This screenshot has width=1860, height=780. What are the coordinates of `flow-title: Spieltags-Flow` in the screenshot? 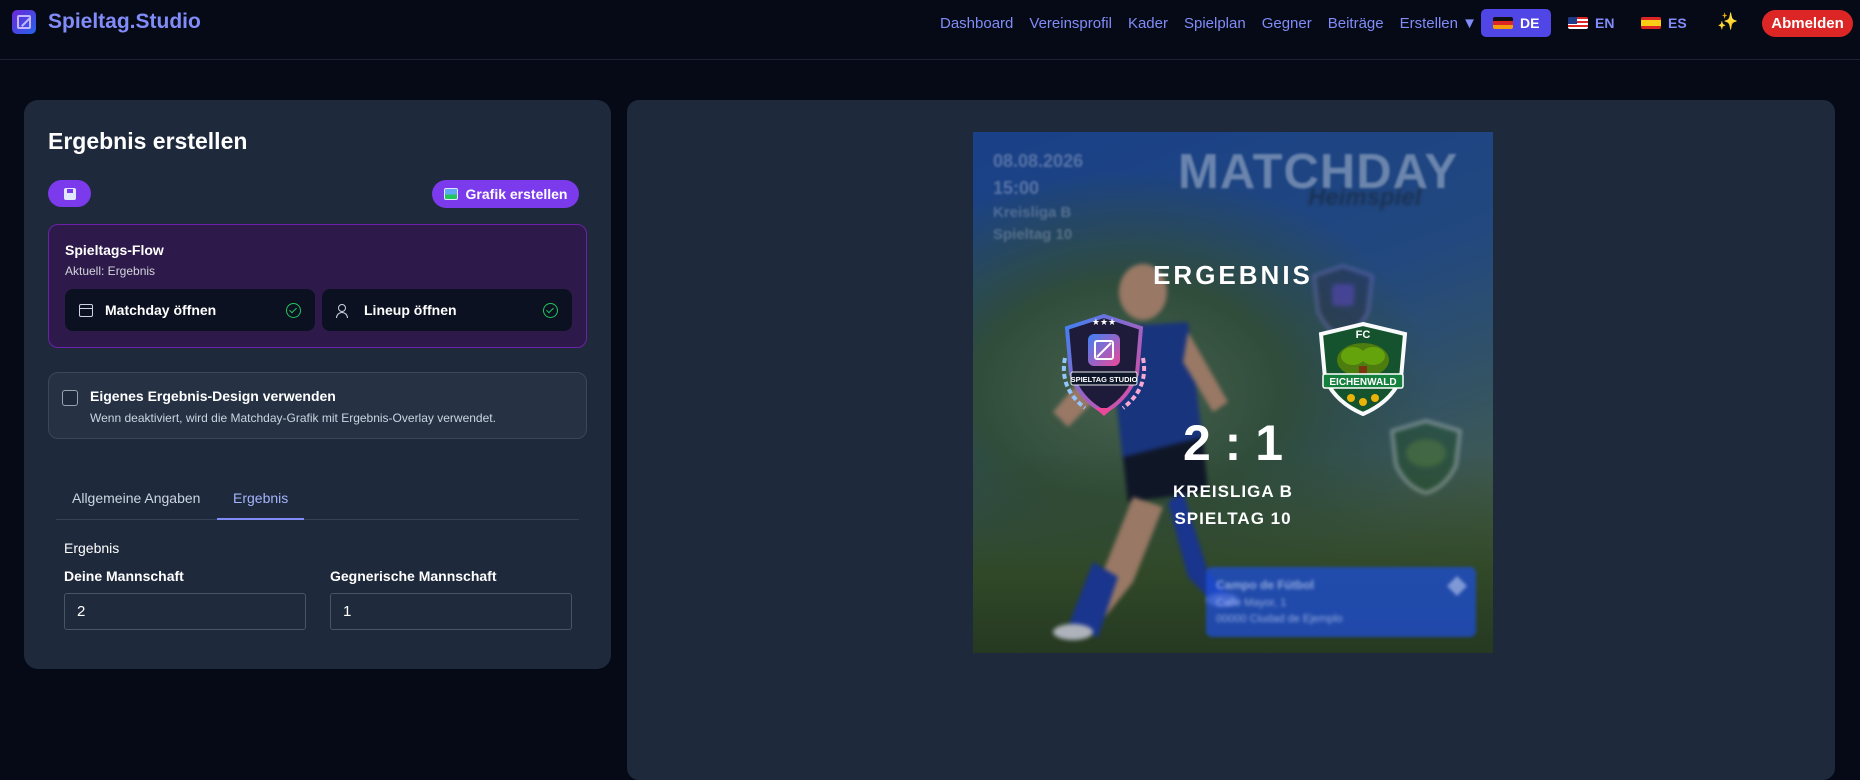 It's located at (114, 250).